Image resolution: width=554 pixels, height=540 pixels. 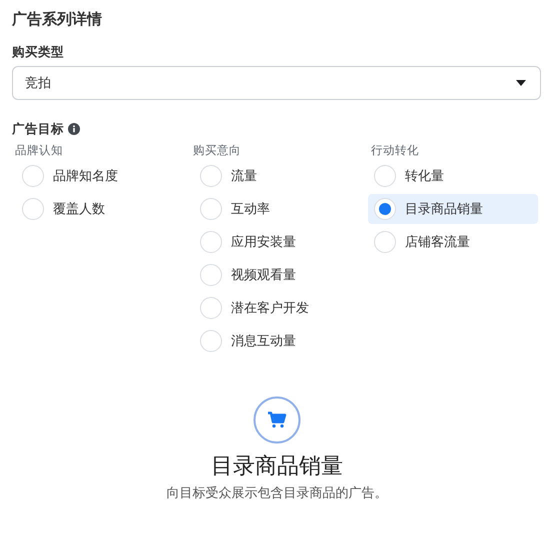 I want to click on group-heading: 行动转化, so click(x=395, y=150).